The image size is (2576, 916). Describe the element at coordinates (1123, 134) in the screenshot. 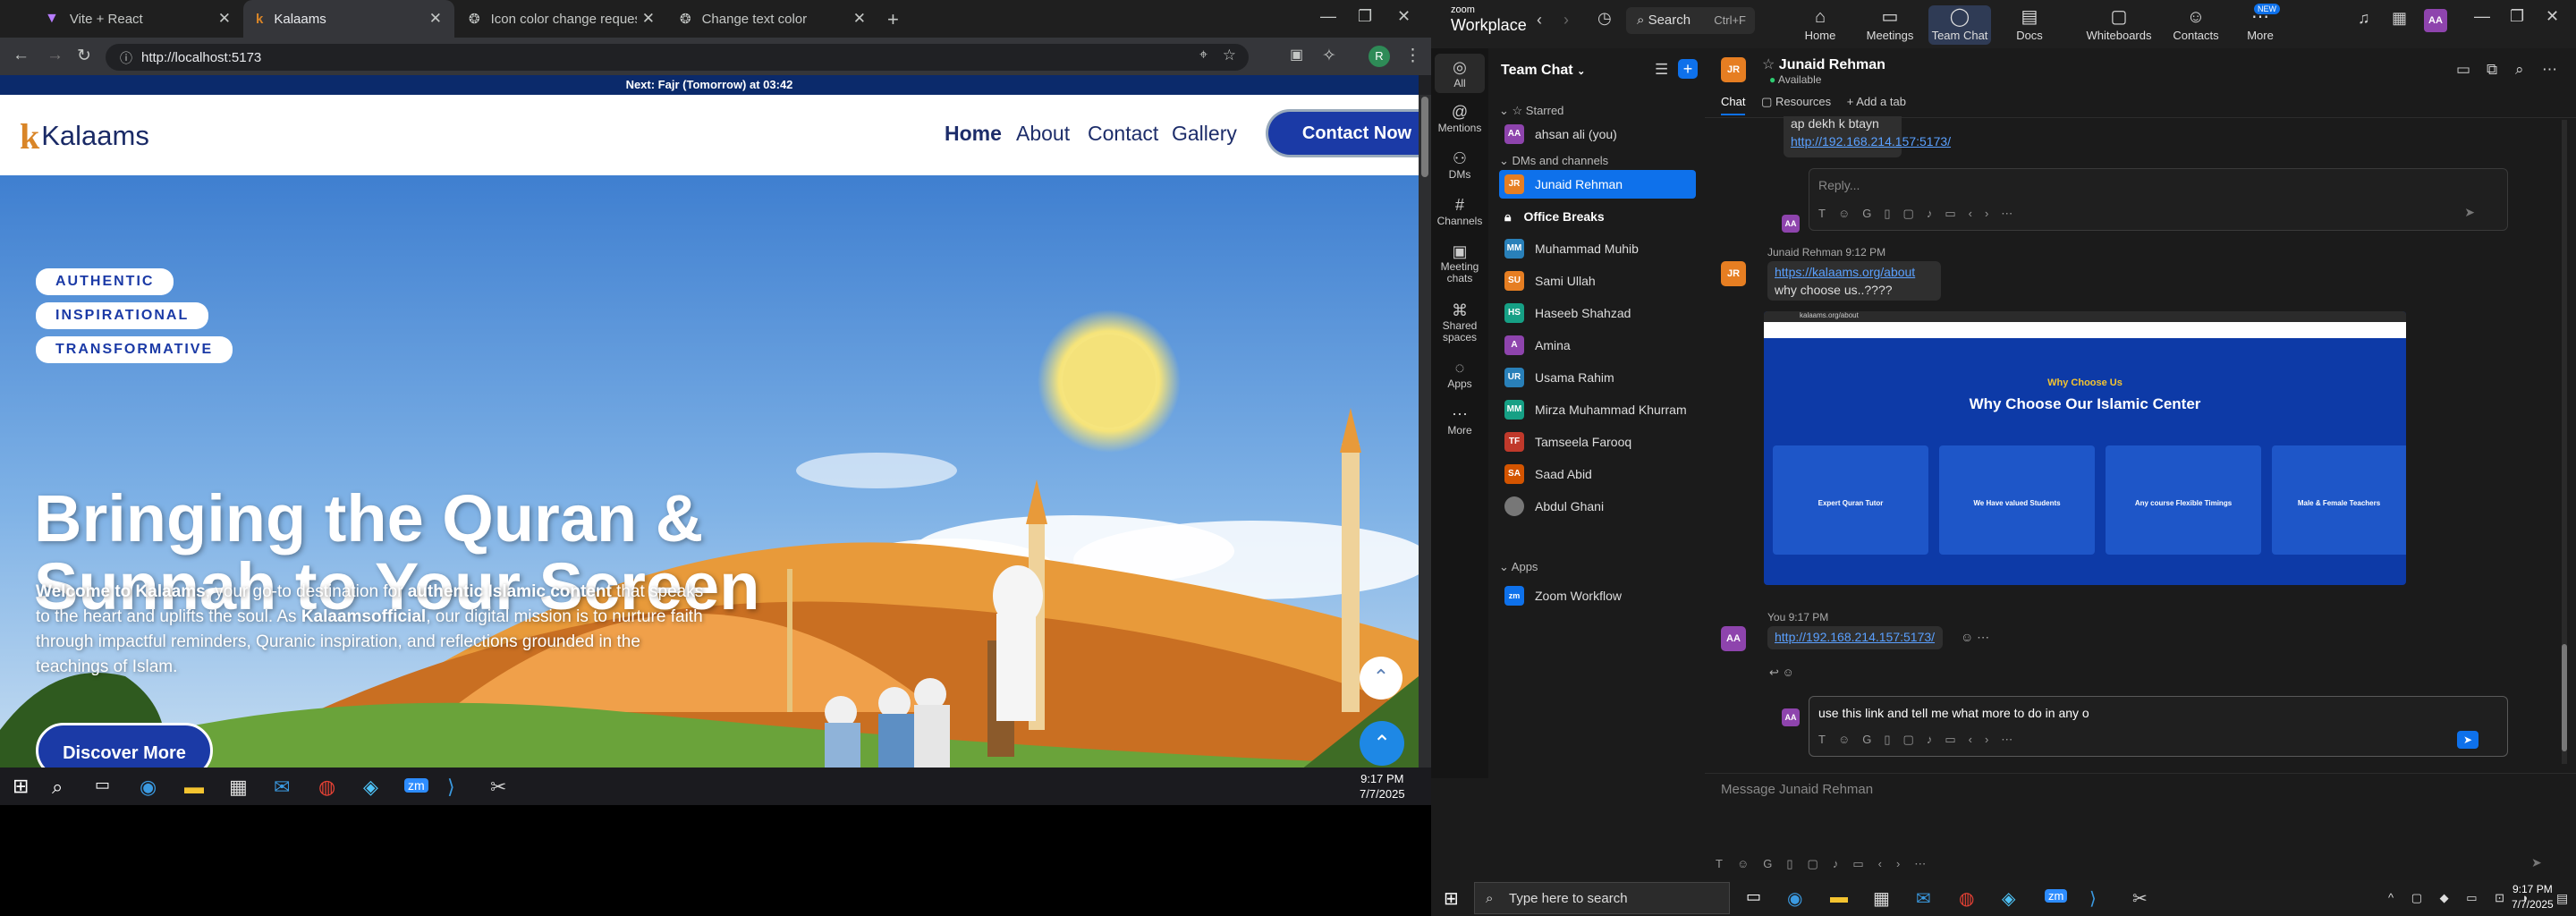

I see `nav-contact: Contact` at that location.